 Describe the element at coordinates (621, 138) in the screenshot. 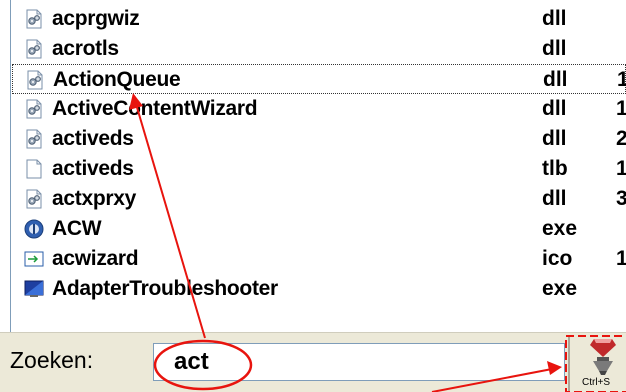

I see `file-detail: 2` at that location.